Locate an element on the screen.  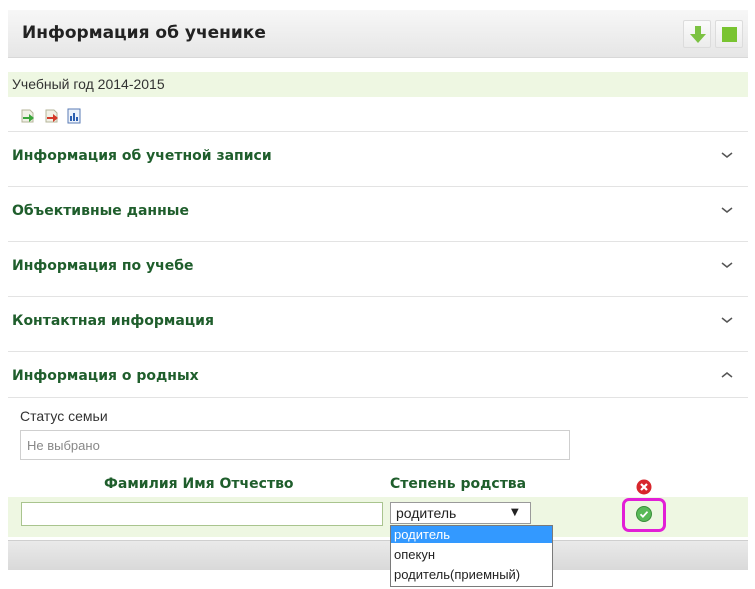
section-account-info: Информация об учетной записи is located at coordinates (378, 154).